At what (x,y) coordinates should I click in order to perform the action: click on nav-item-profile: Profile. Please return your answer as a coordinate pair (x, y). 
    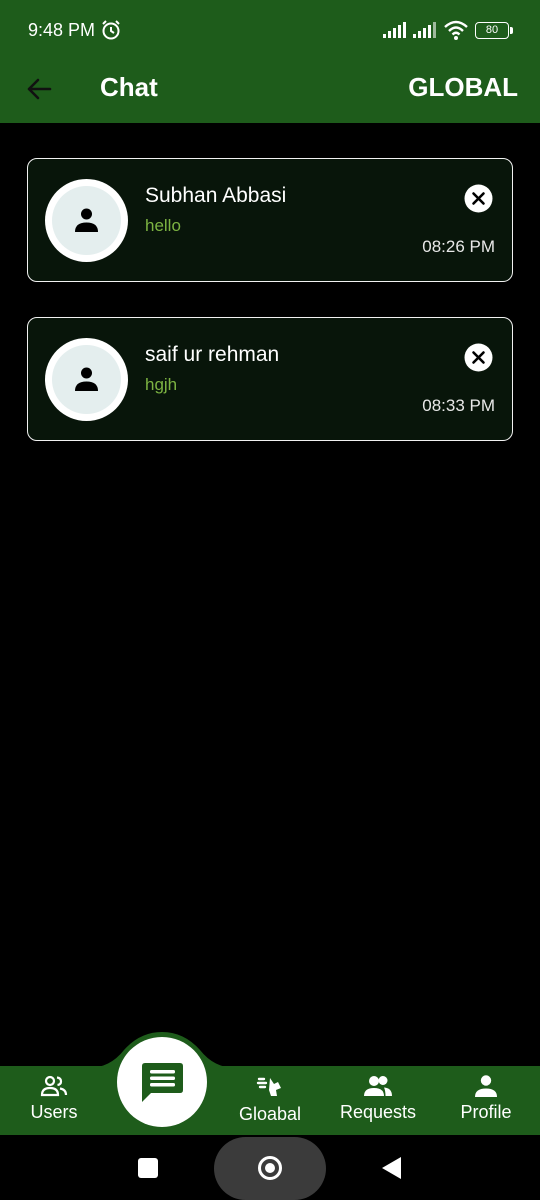
    Looking at the image, I should click on (486, 1101).